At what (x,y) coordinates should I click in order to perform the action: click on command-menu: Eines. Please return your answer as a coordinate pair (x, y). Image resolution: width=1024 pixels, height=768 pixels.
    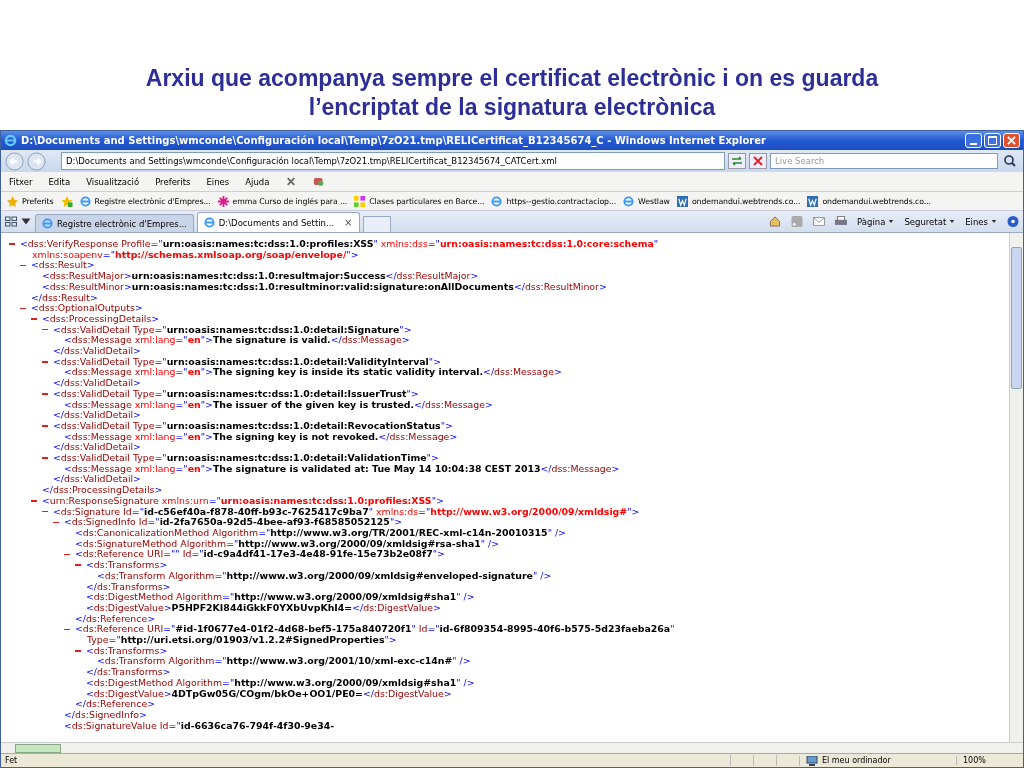
    Looking at the image, I should click on (981, 221).